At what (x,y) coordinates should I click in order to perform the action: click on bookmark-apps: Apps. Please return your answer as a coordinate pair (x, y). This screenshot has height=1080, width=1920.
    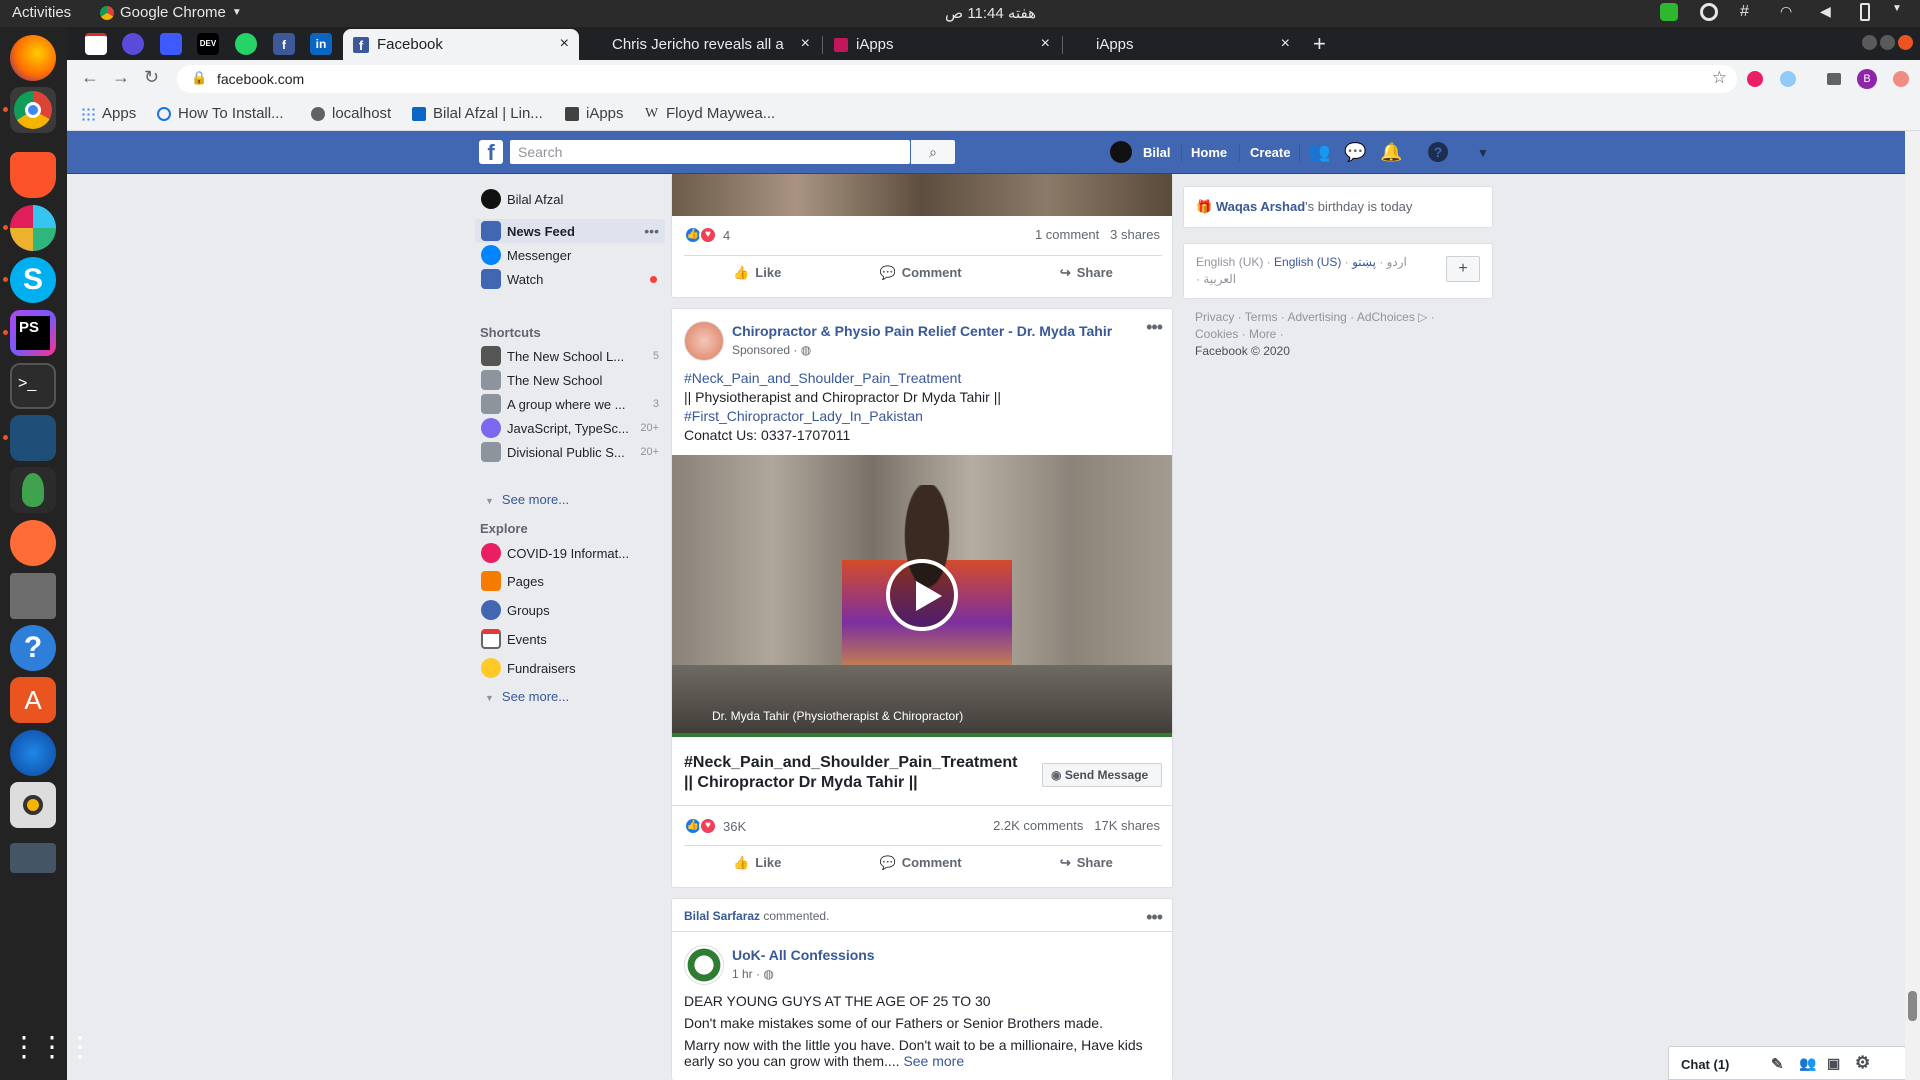
    Looking at the image, I should click on (108, 113).